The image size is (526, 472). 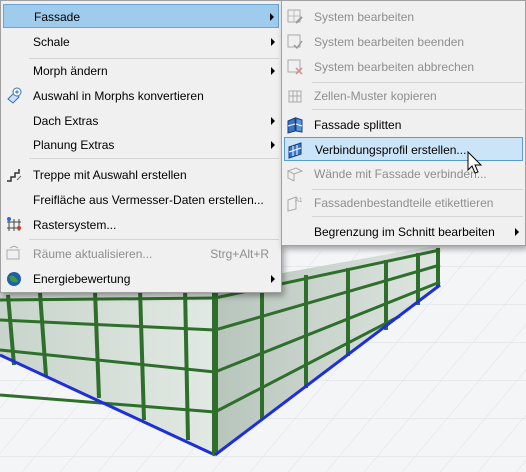 I want to click on menu-item-label: Fassade splitten, so click(x=358, y=125).